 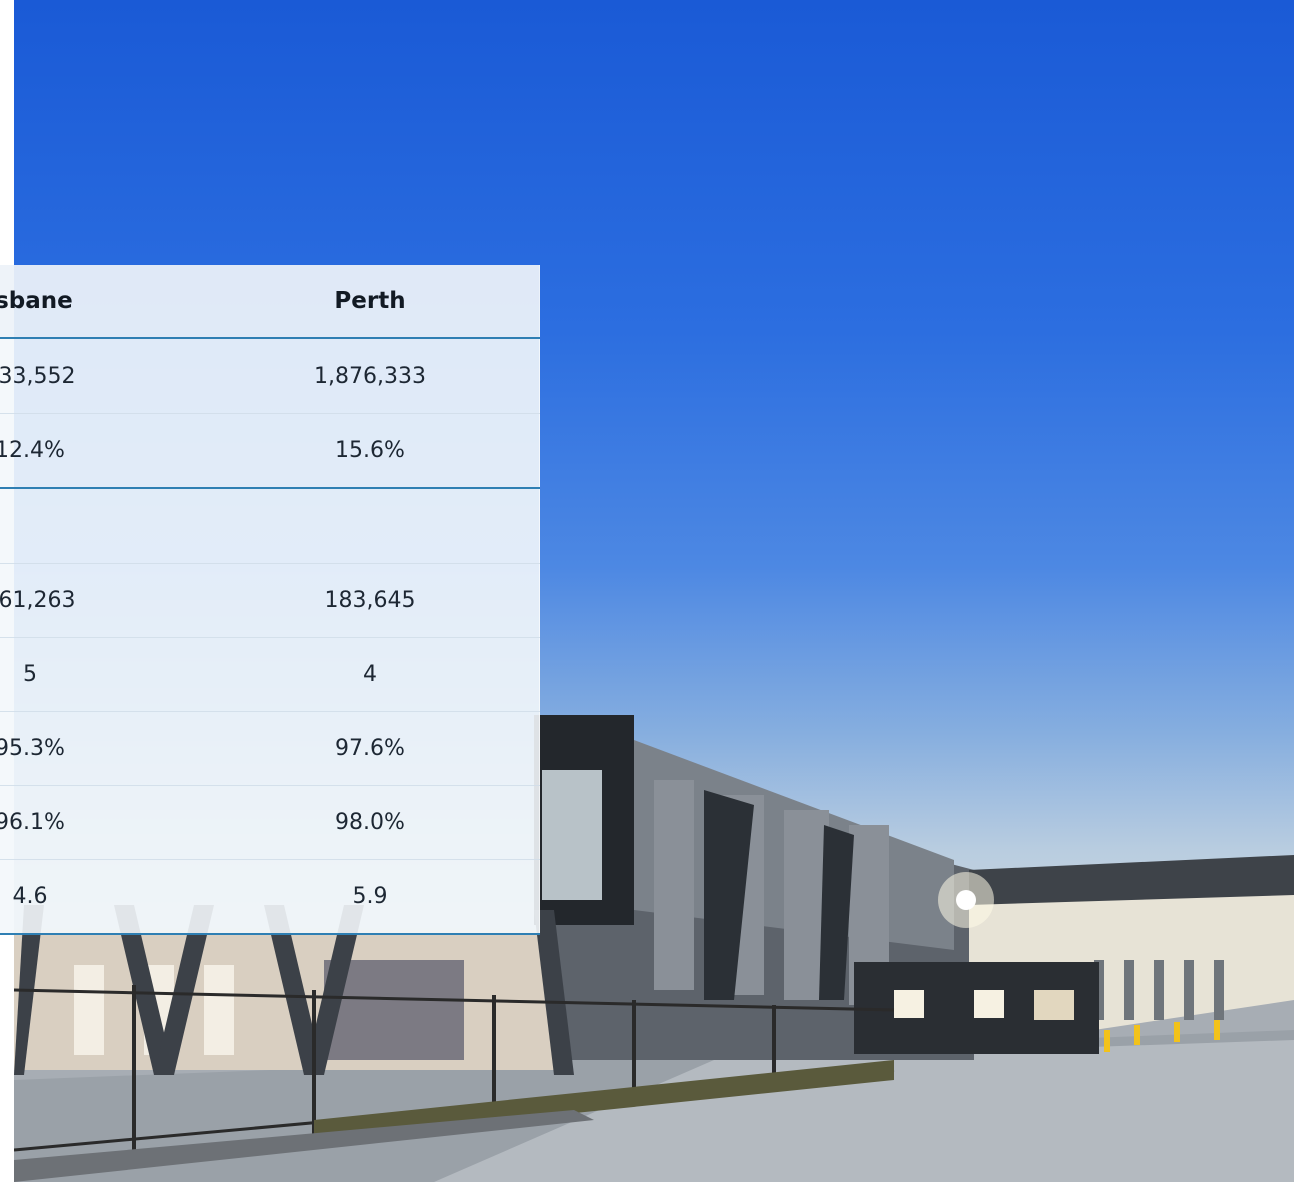 What do you see at coordinates (270, 302) in the screenshot?
I see `table-header: isbane Perth` at bounding box center [270, 302].